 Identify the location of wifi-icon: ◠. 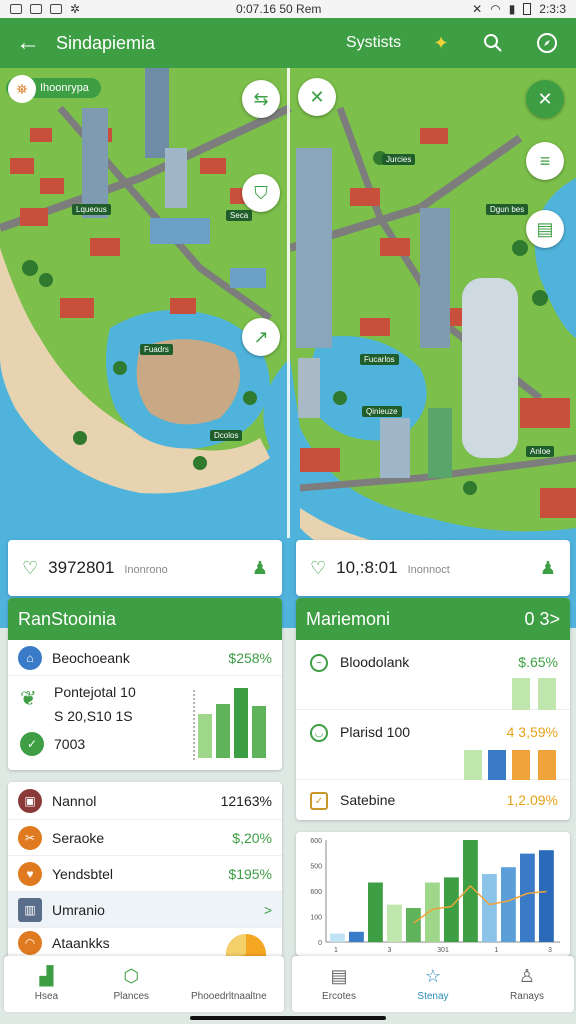
(495, 9).